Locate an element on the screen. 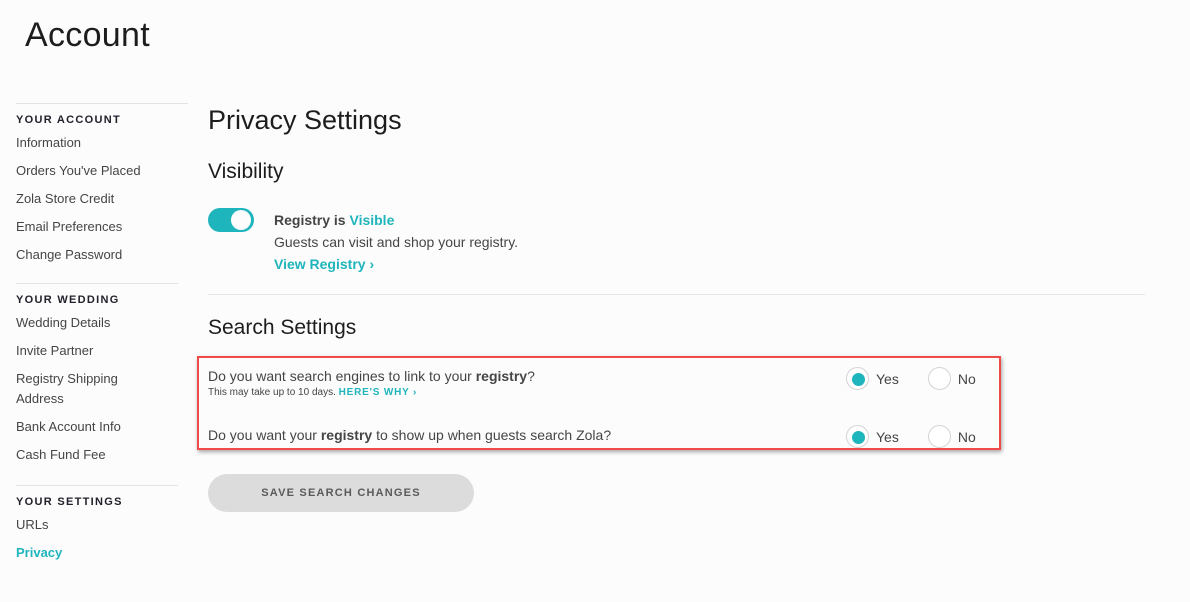 This screenshot has height=602, width=1190. sidebar-item-registry-shipping-address: Registry Shipping Address is located at coordinates (76, 389).